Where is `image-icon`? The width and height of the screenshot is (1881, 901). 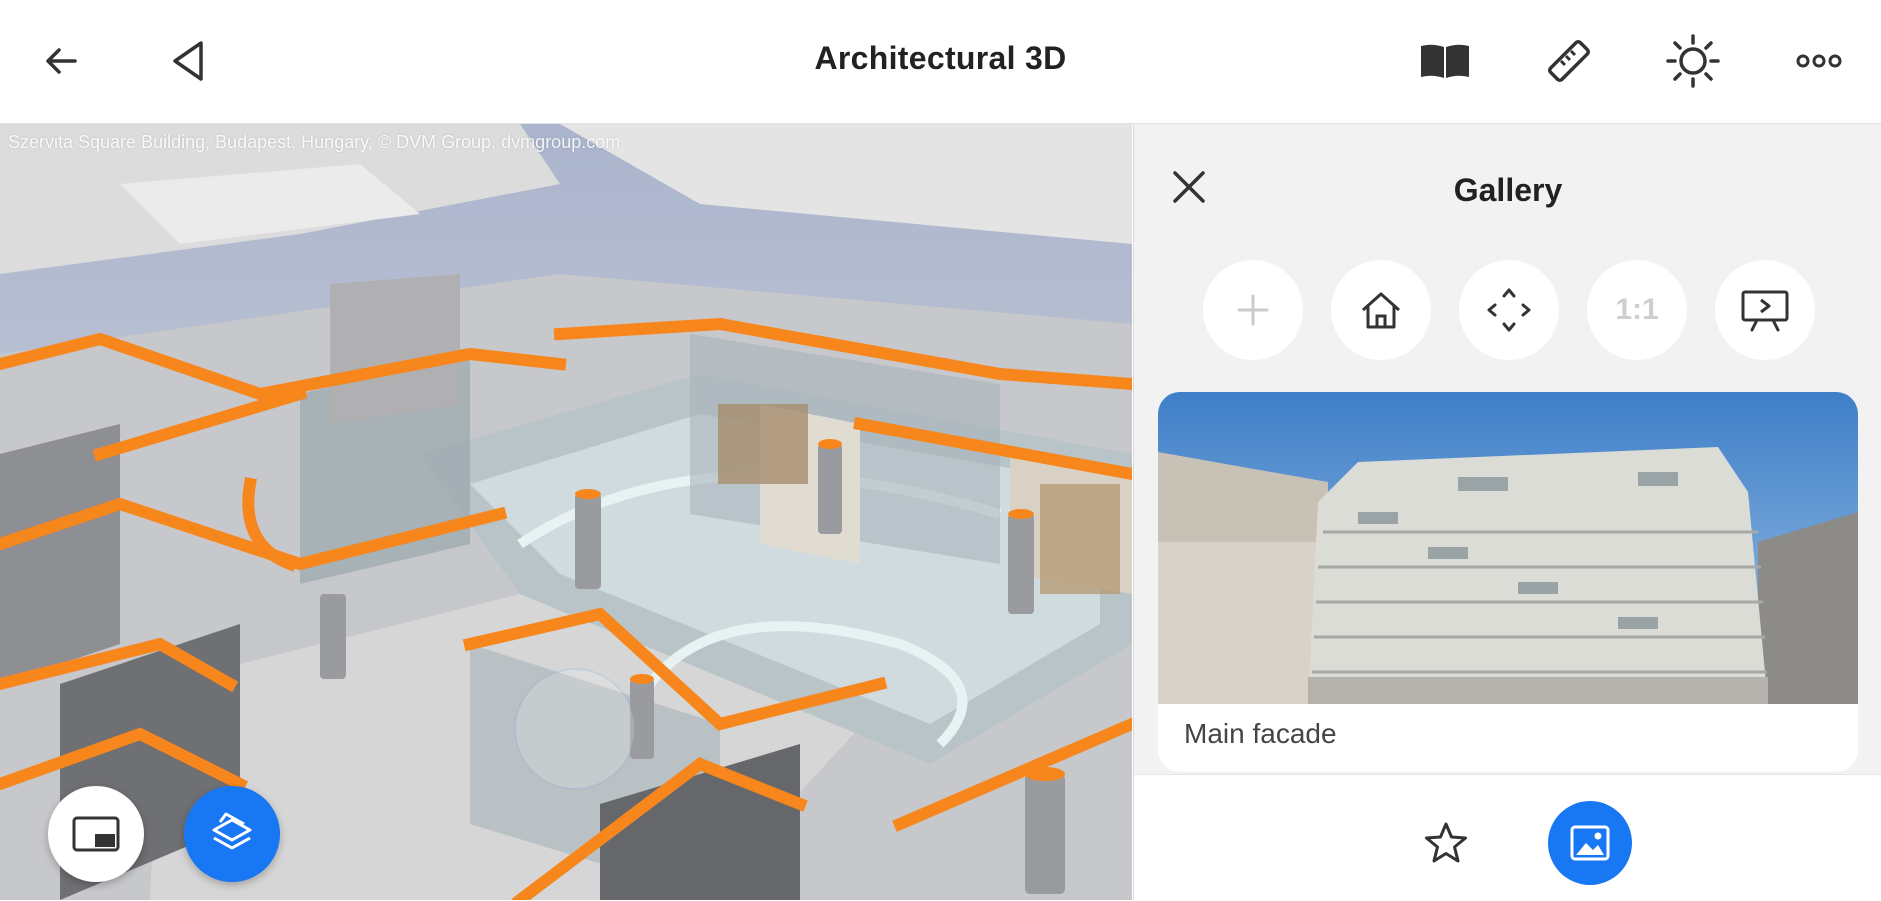
image-icon is located at coordinates (1590, 843).